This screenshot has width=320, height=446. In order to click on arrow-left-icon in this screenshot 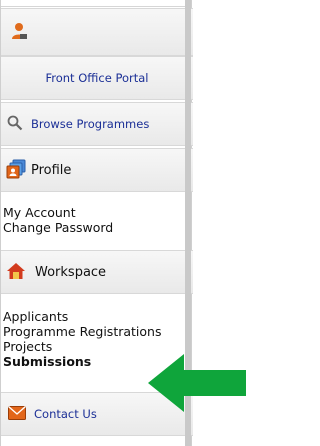, I will do `click(198, 384)`.